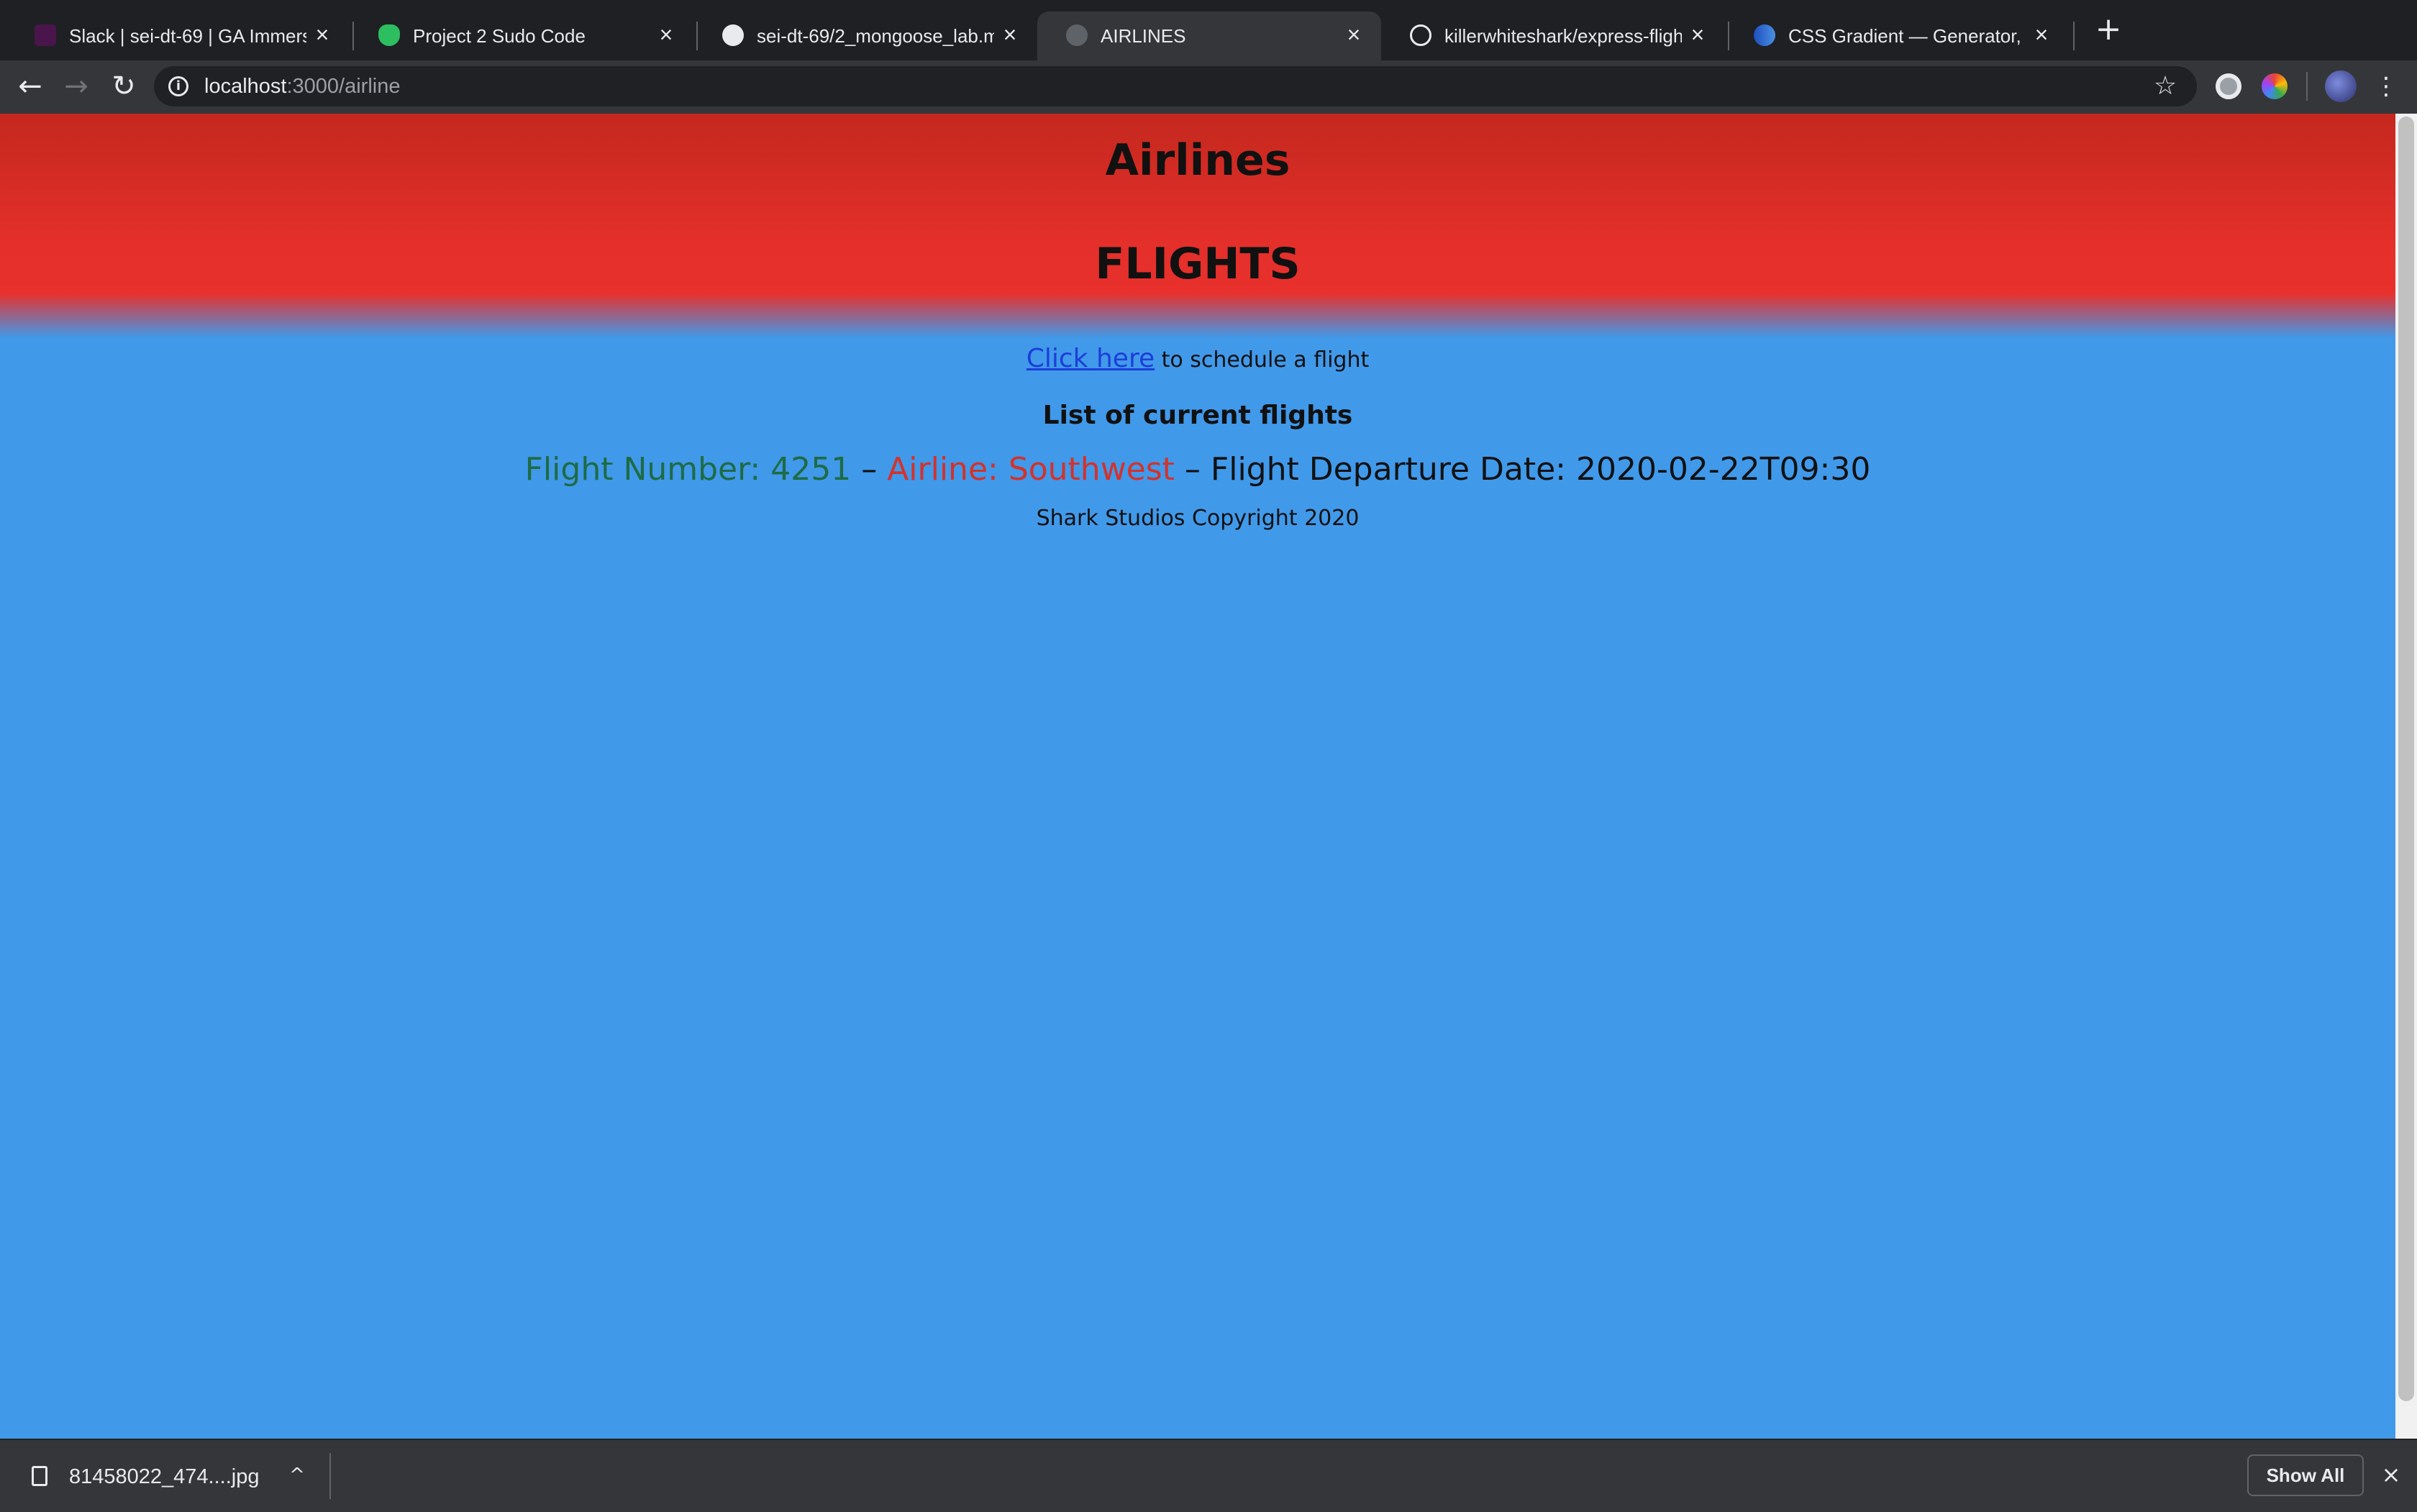 Image resolution: width=2417 pixels, height=1512 pixels. I want to click on color-picker-extension-icon, so click(2275, 86).